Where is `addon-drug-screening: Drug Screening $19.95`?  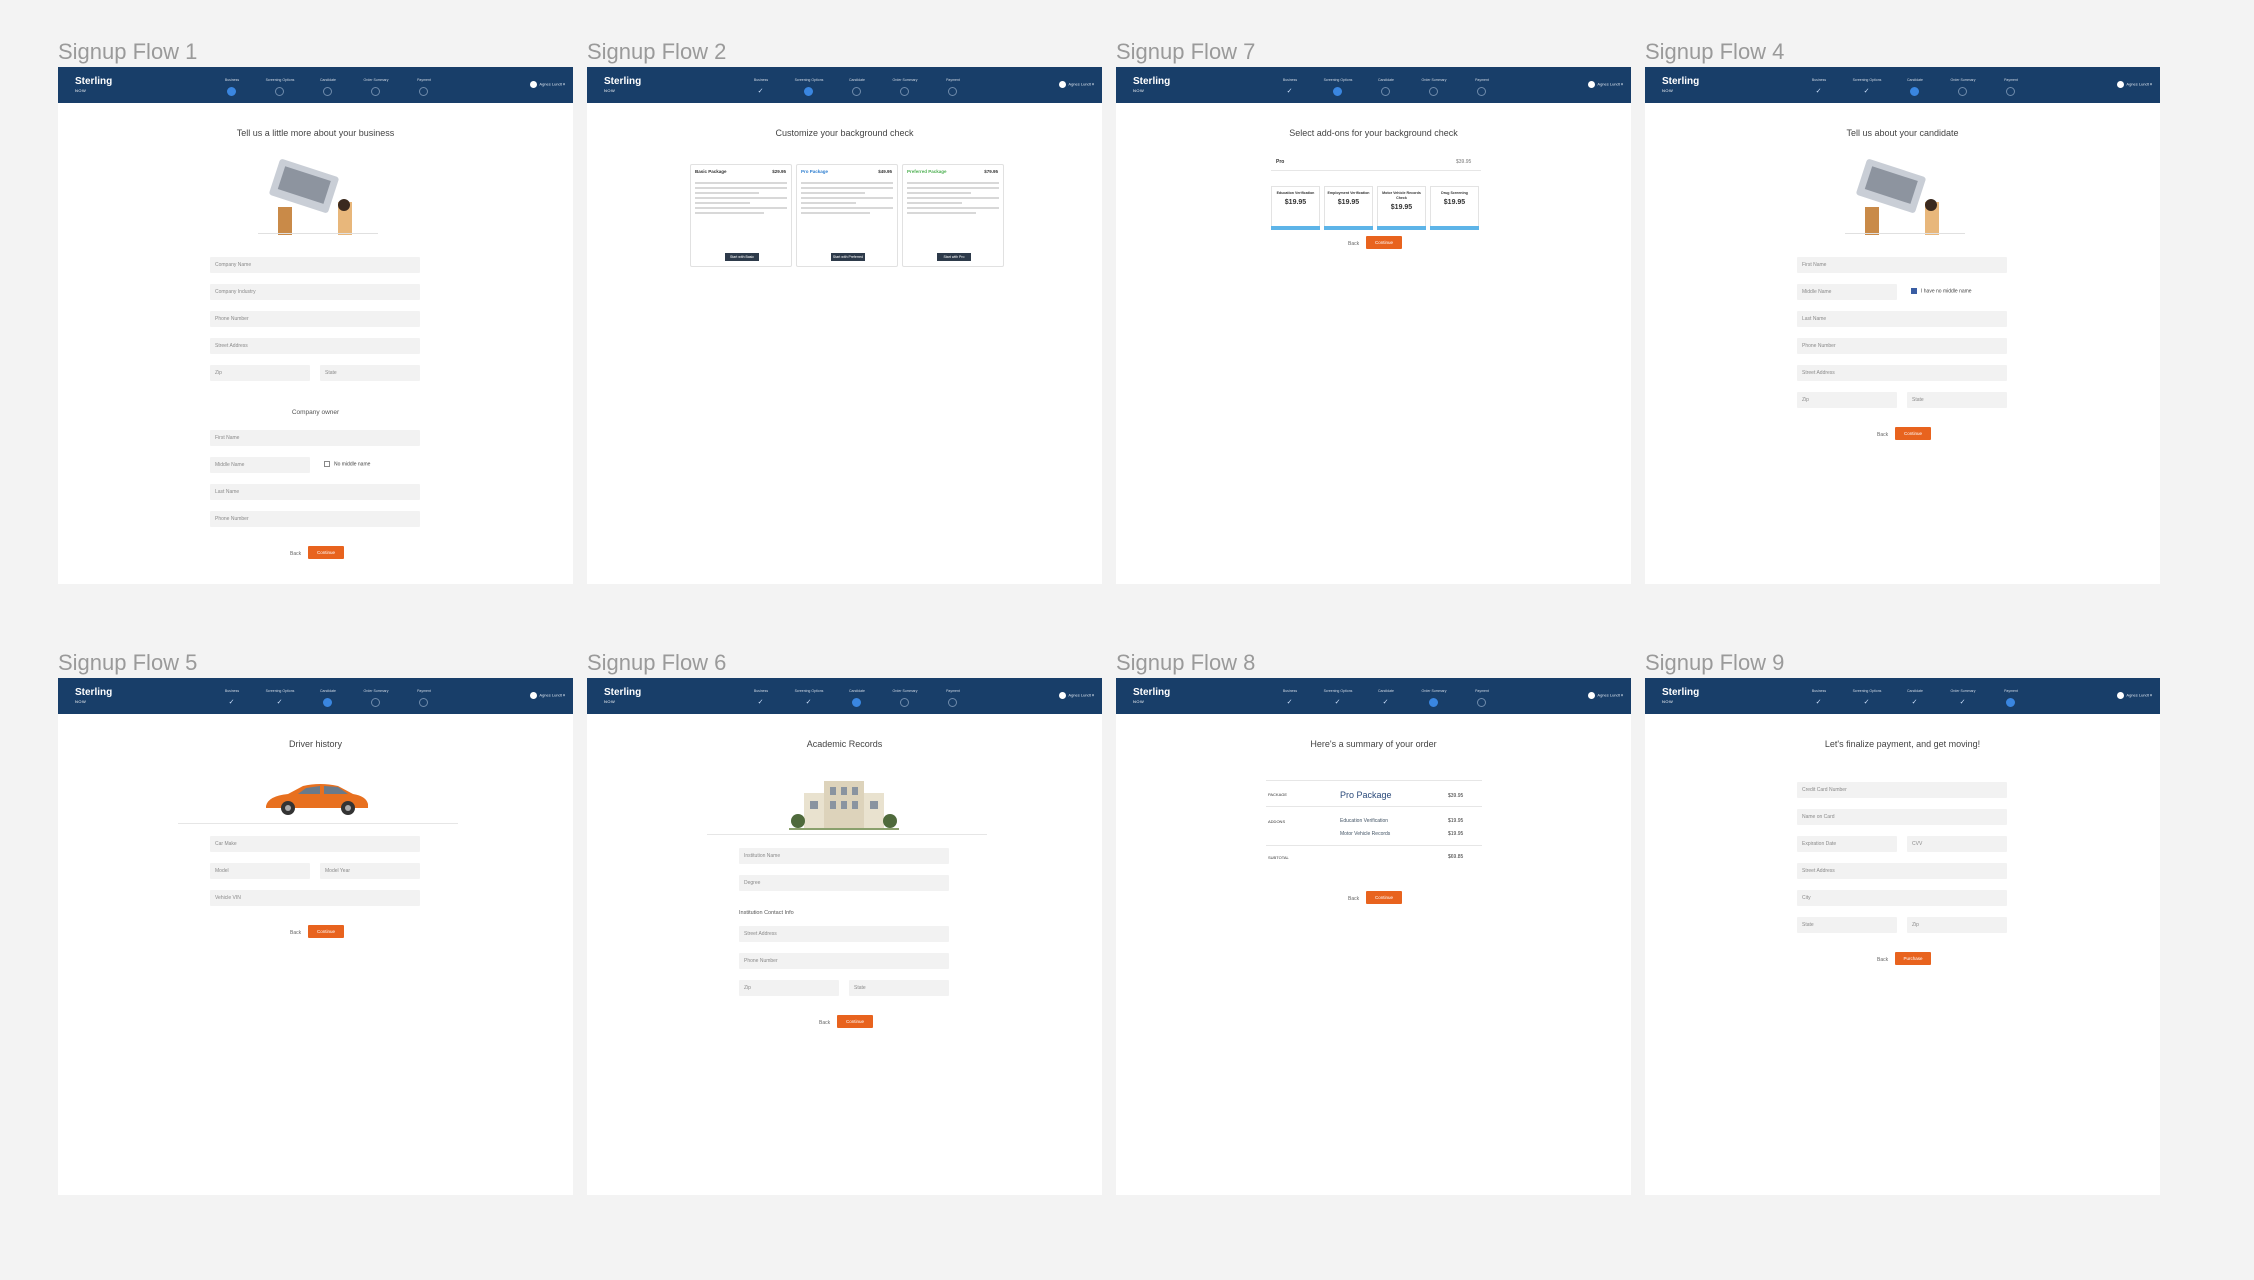 addon-drug-screening: Drug Screening $19.95 is located at coordinates (1454, 208).